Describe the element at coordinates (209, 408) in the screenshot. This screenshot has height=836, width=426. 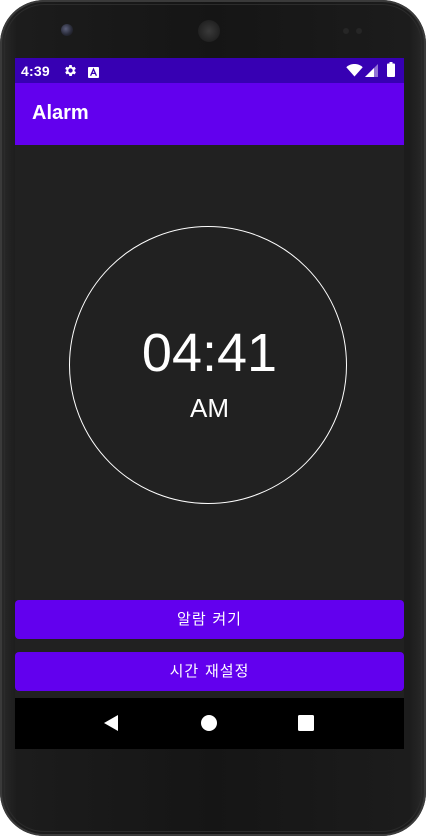
I see `alarm-period-display: AM` at that location.